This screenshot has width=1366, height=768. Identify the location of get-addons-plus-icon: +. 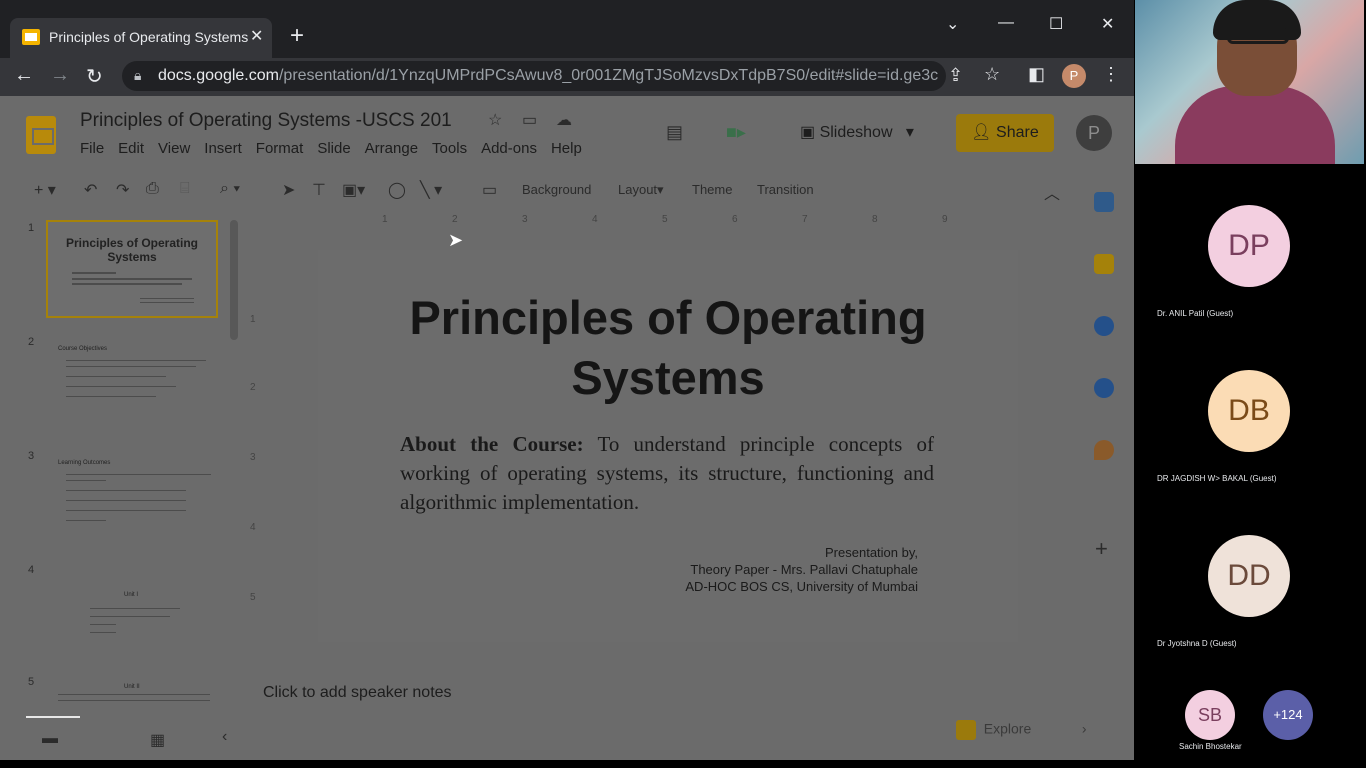
(1101, 549).